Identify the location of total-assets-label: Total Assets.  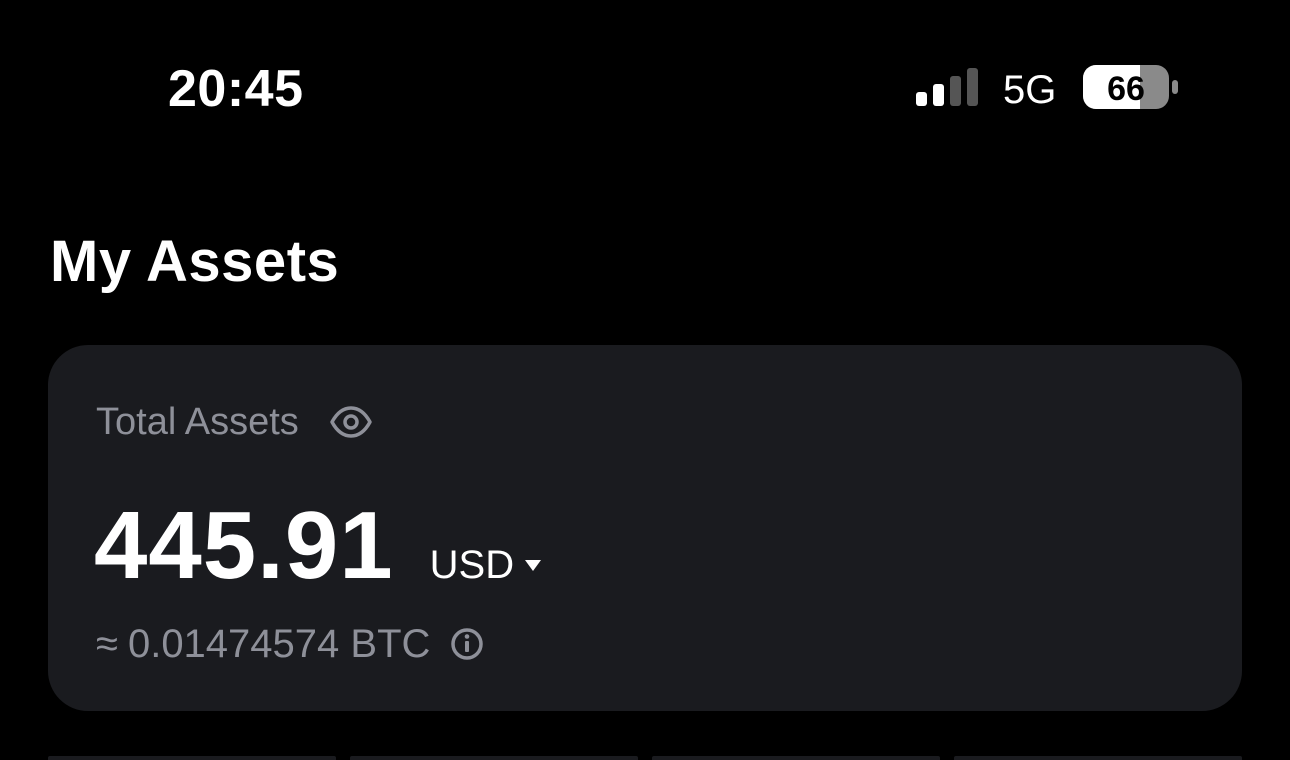
(197, 422).